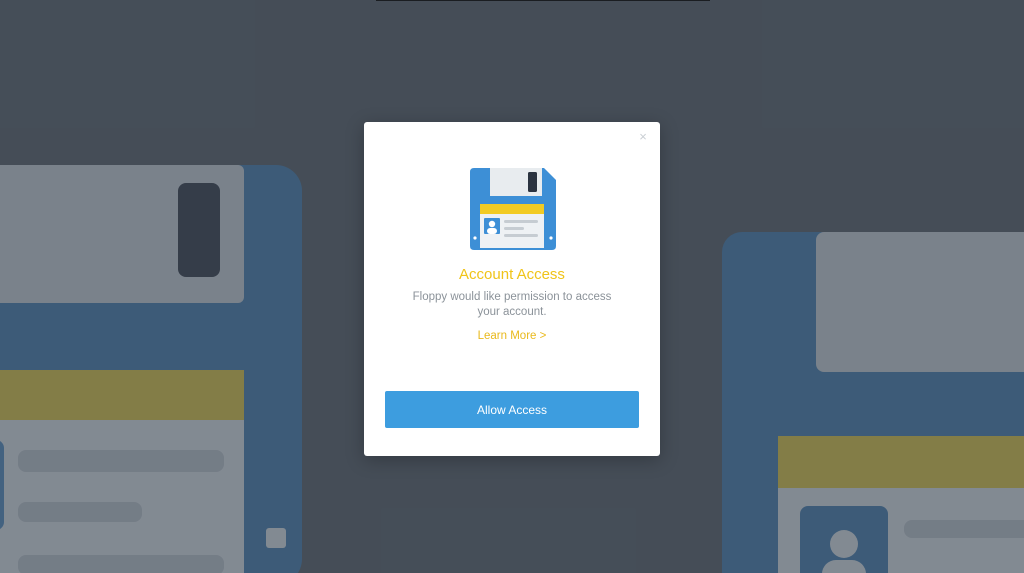 Image resolution: width=1024 pixels, height=573 pixels. I want to click on top-divider, so click(543, 0).